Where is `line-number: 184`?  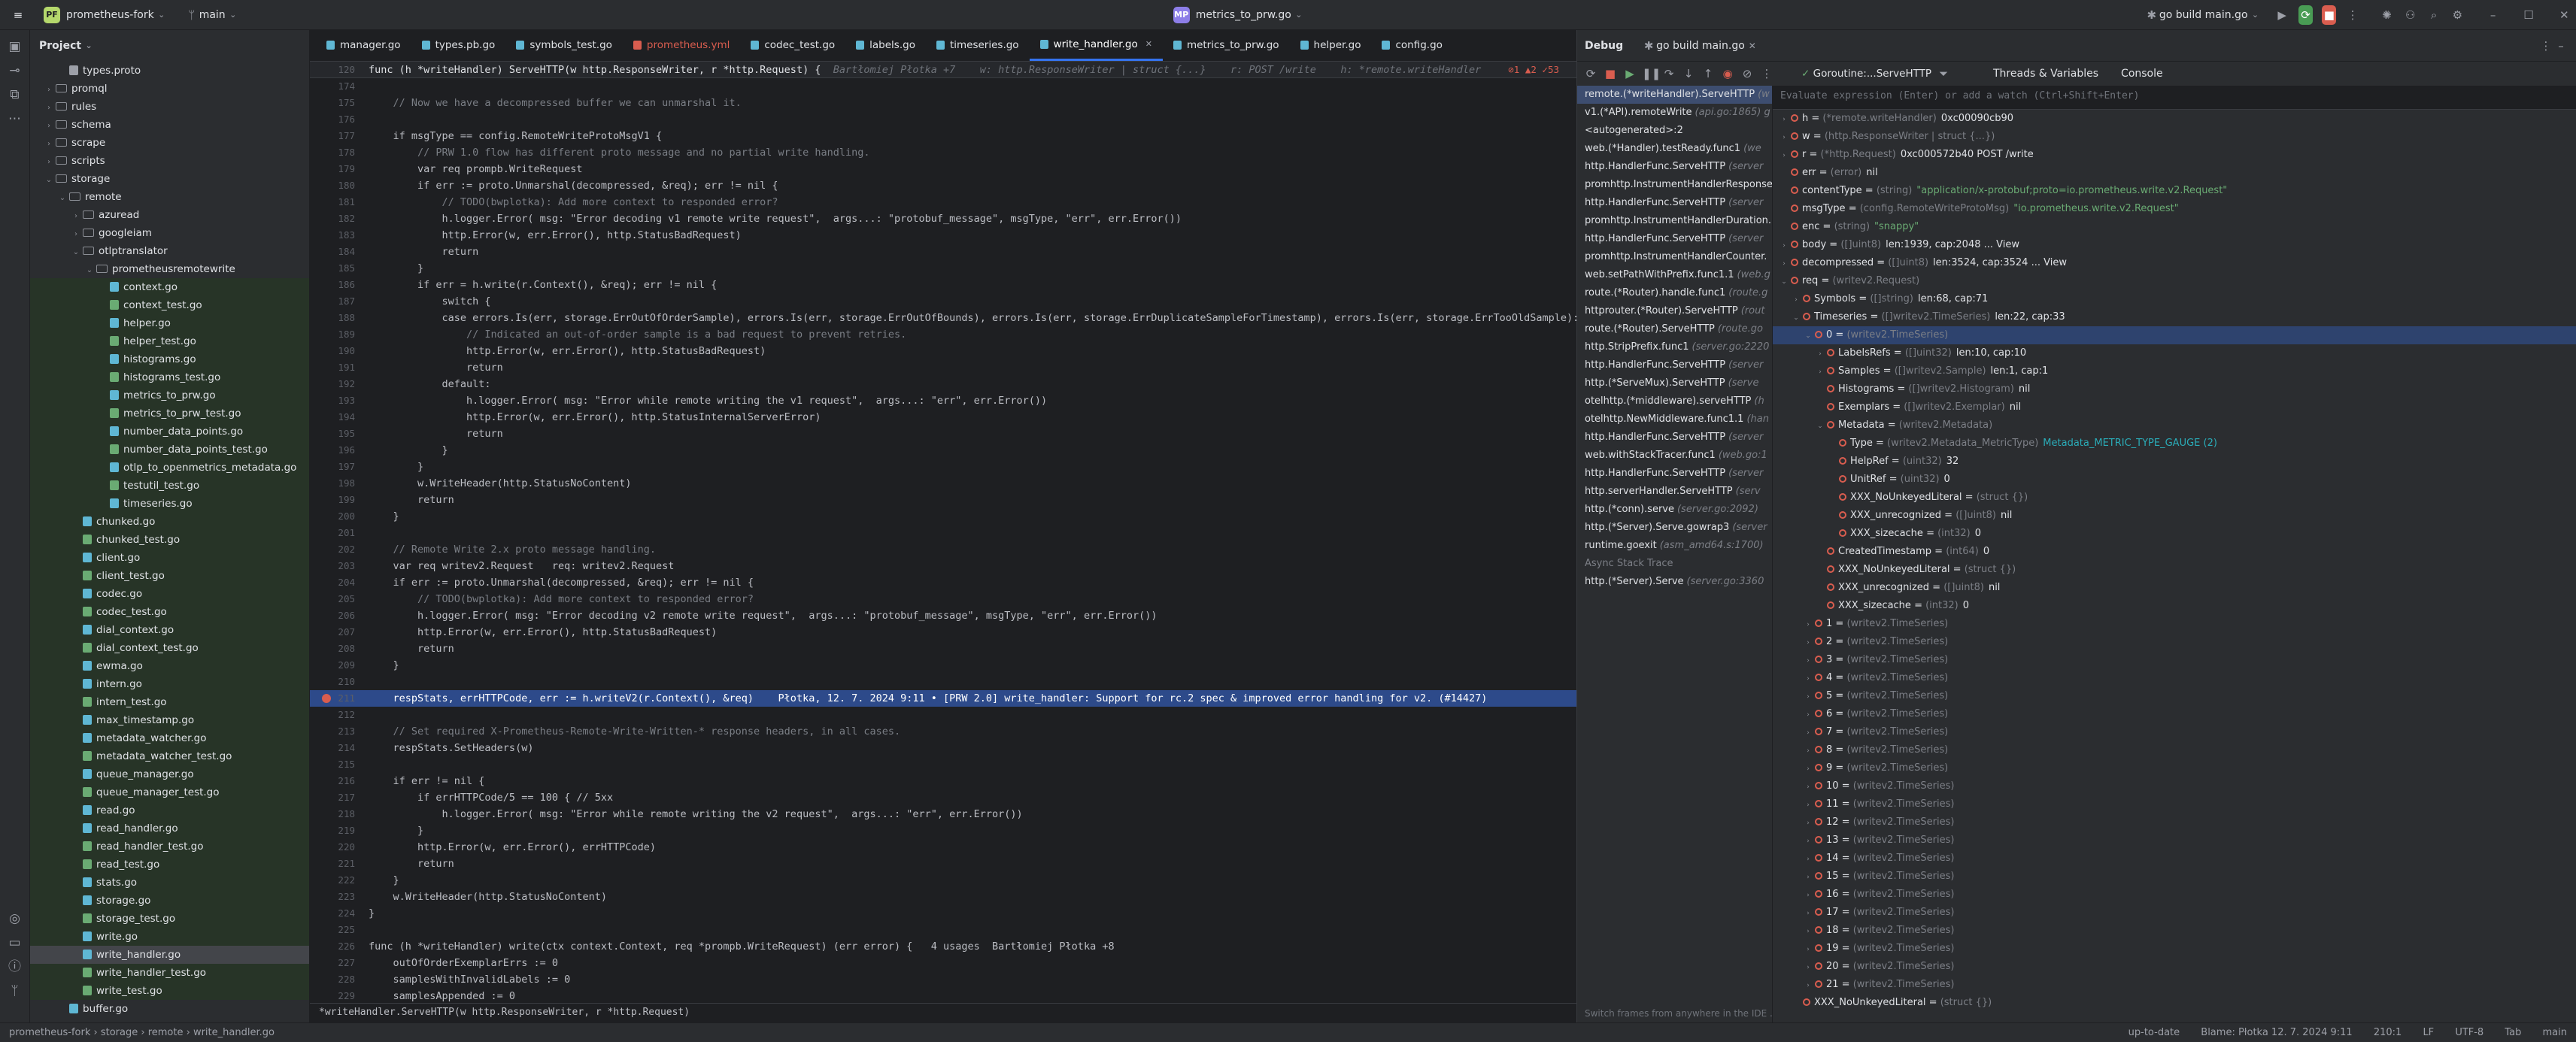
line-number: 184 is located at coordinates (339, 252).